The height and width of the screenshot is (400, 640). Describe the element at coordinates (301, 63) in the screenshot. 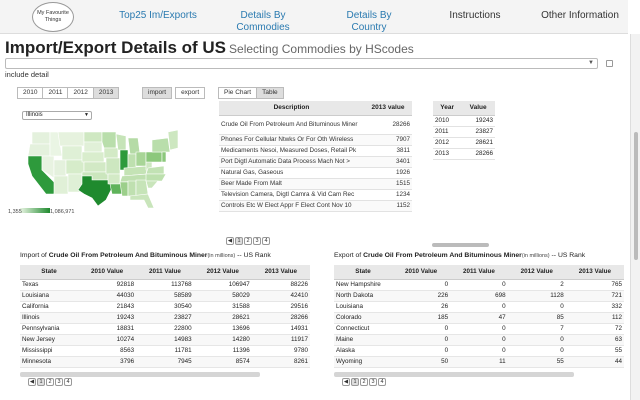

I see `hscode-select: ▼` at that location.